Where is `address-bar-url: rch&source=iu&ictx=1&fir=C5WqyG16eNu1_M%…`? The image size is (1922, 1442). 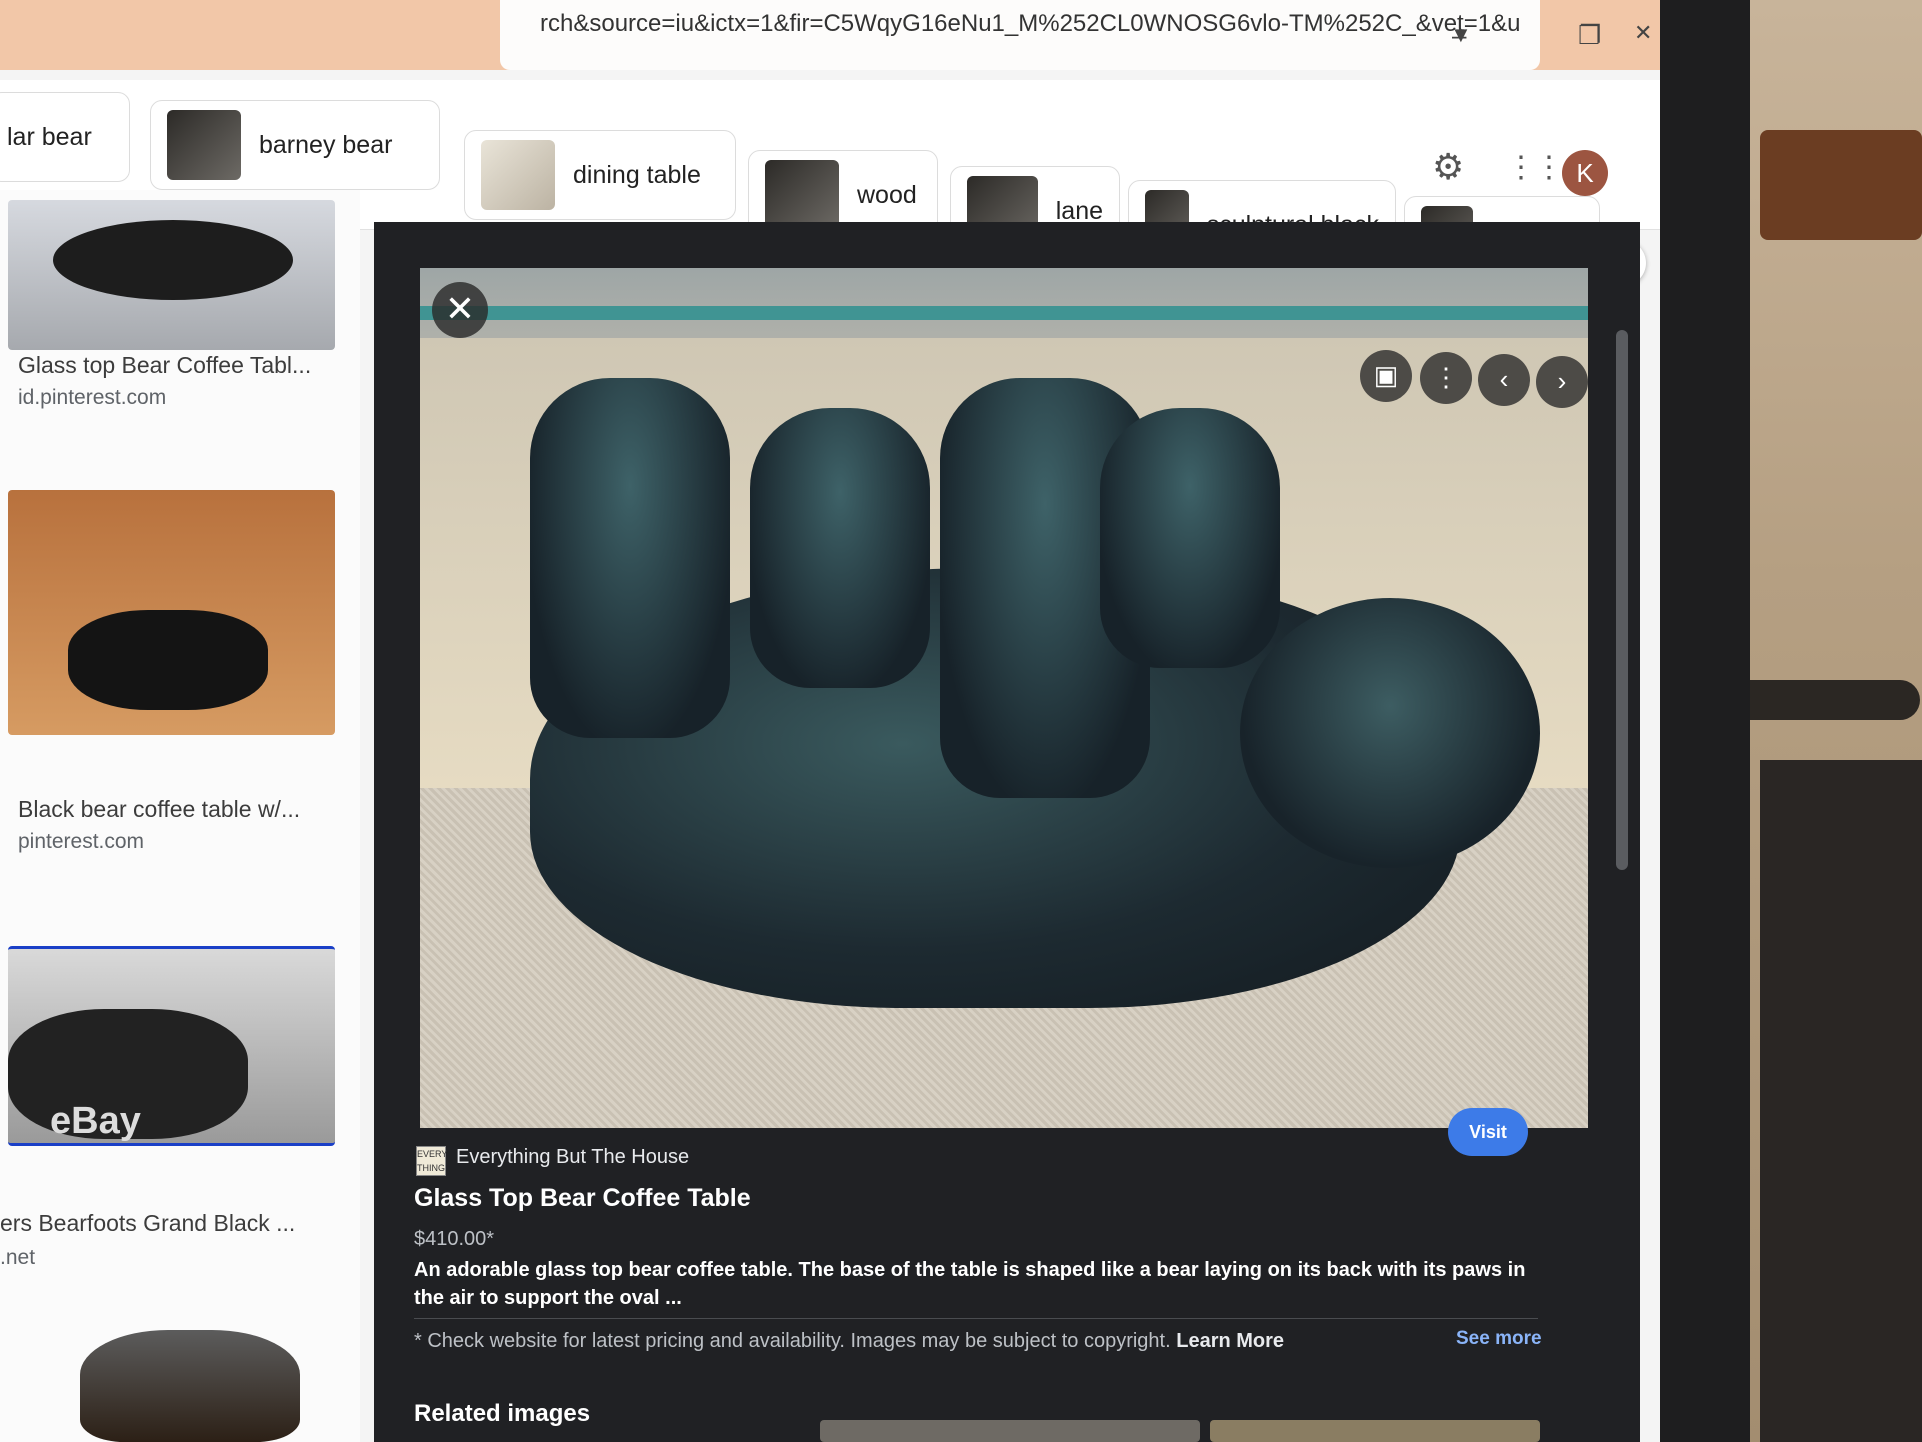 address-bar-url: rch&source=iu&ictx=1&fir=C5WqyG16eNu1_M%… is located at coordinates (1030, 24).